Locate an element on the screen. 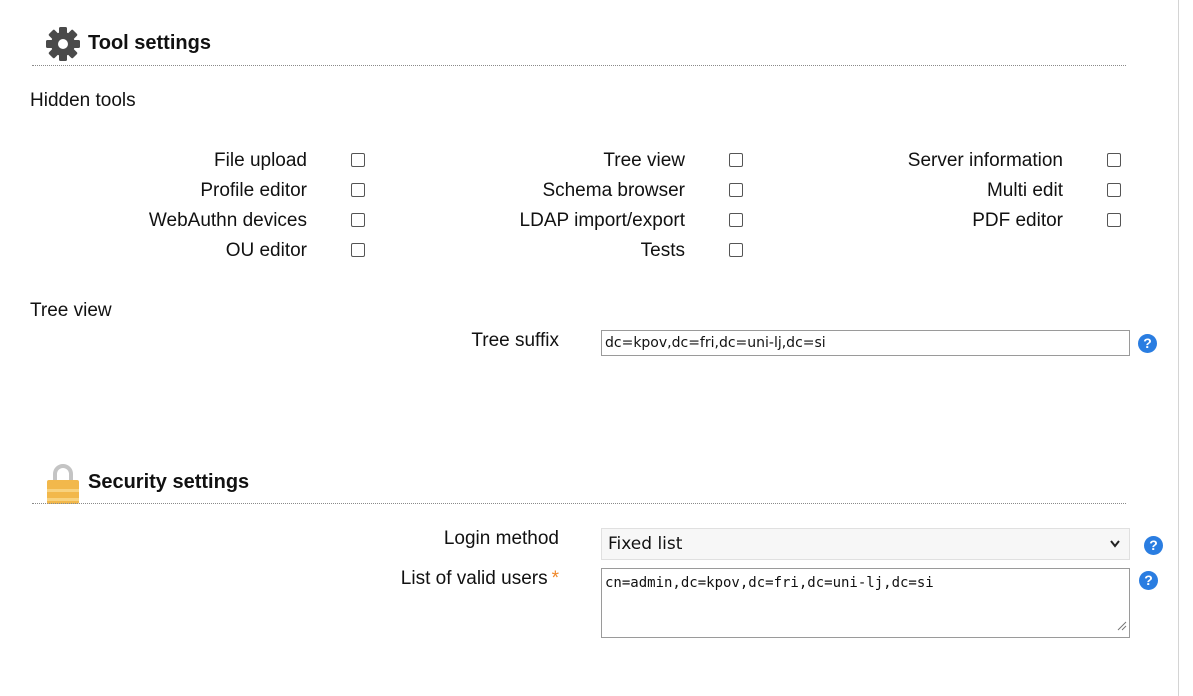 The height and width of the screenshot is (696, 1193). ldap-import-export-label: LDAP import/export is located at coordinates (602, 220).